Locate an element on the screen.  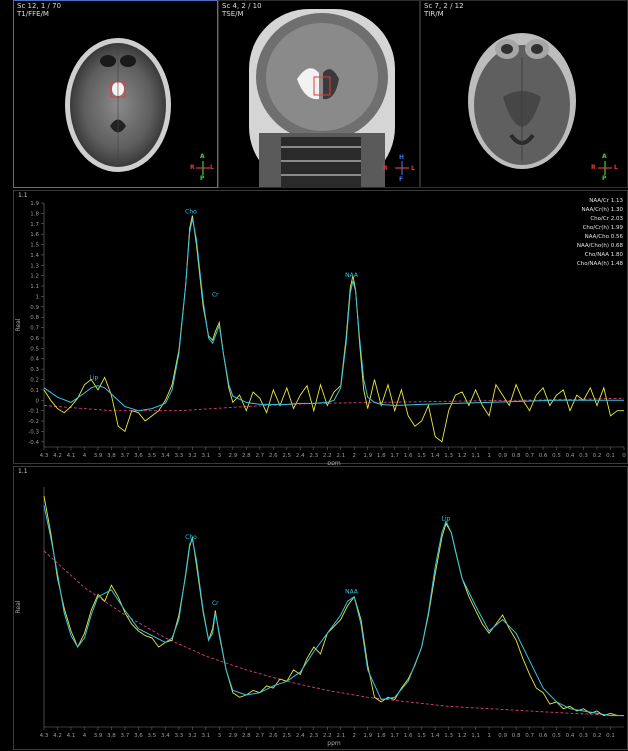
x-tick-label: 3.3 is located at coordinates (179, 456).